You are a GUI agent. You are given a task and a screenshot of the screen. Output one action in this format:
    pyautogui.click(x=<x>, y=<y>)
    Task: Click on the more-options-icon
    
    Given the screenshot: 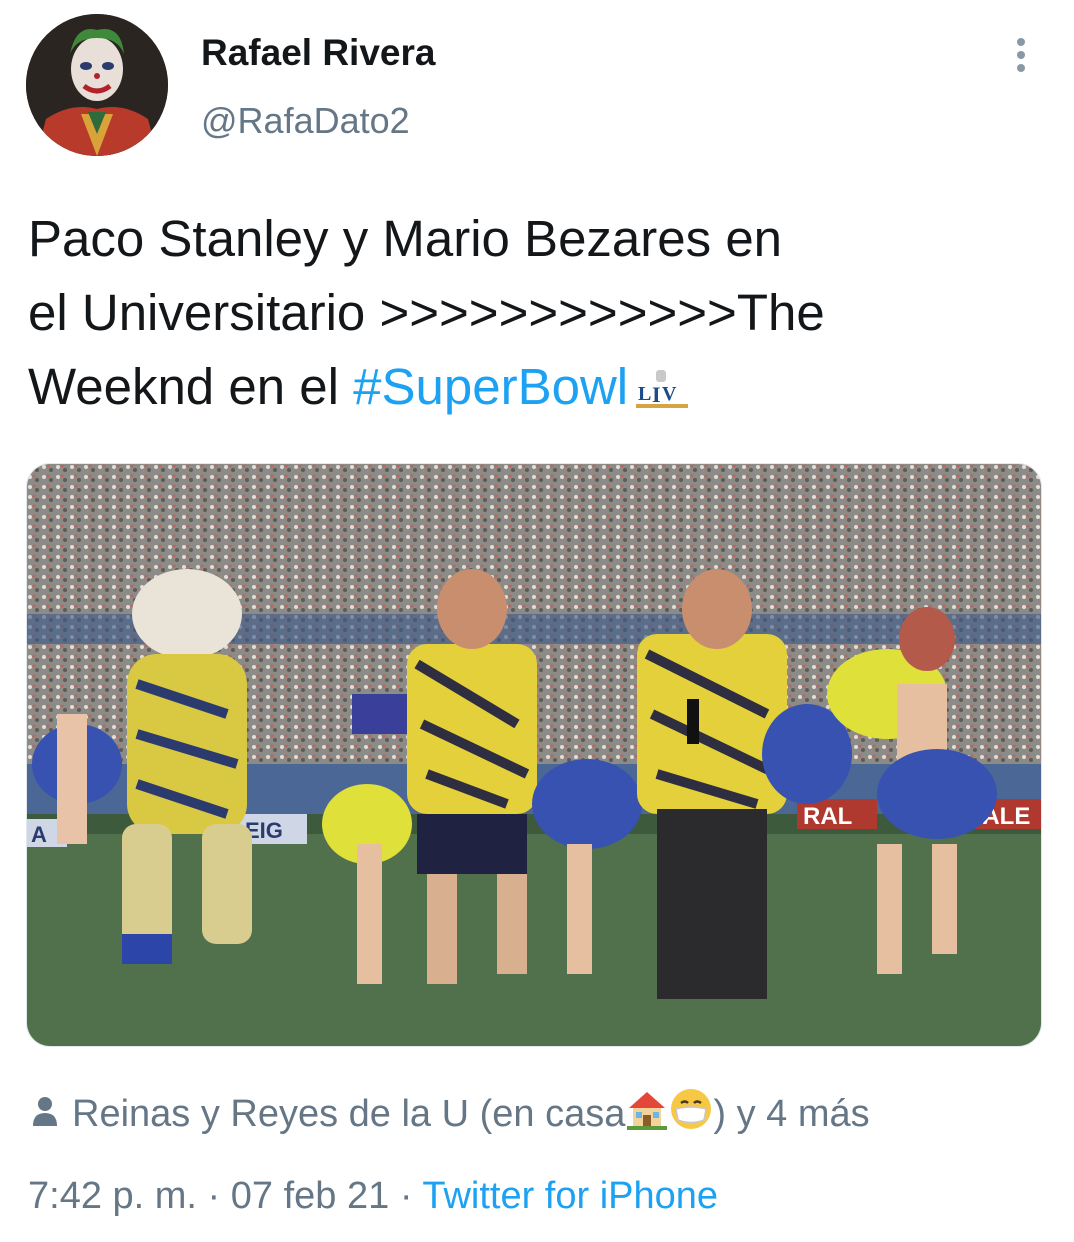 What is the action you would take?
    pyautogui.click(x=1021, y=55)
    